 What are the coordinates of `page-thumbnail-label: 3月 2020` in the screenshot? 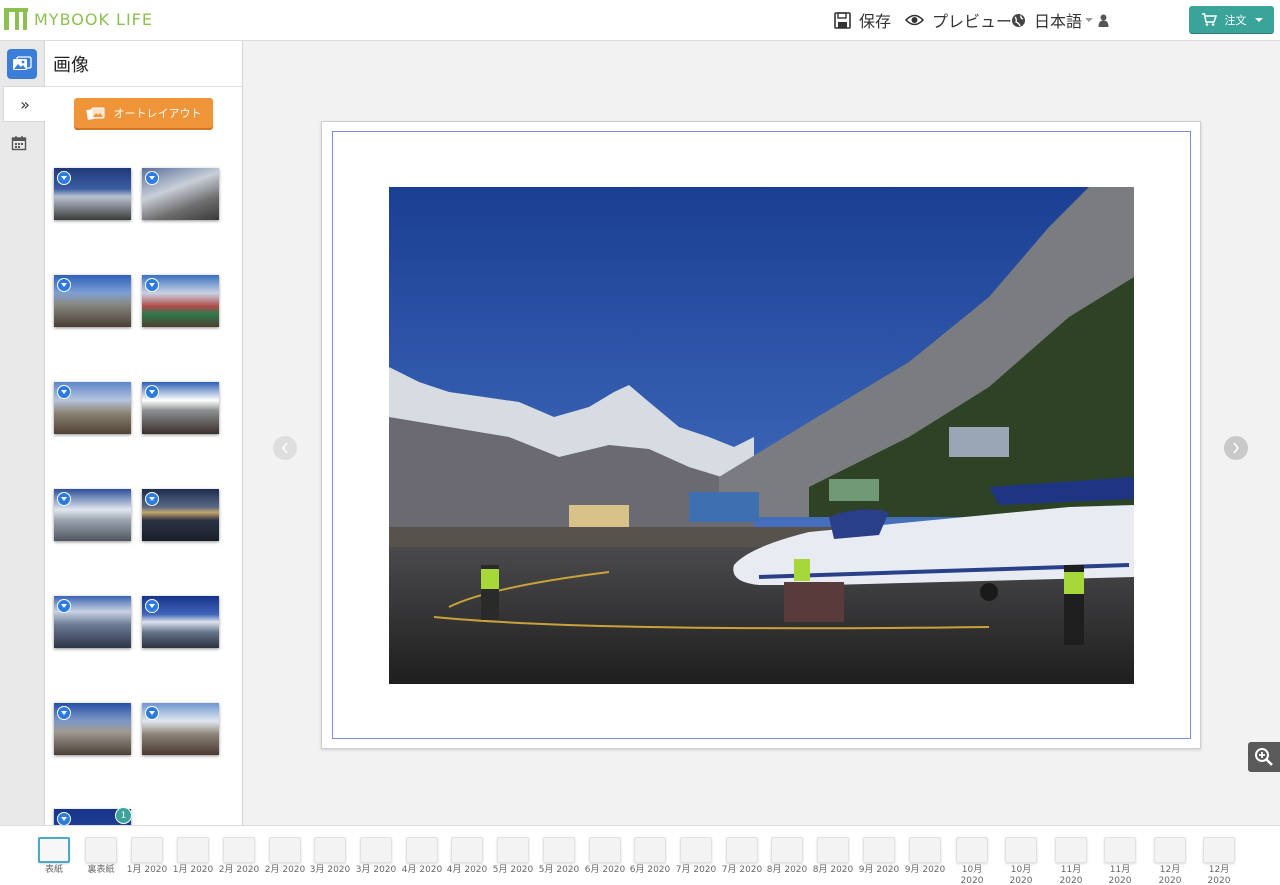 It's located at (330, 870).